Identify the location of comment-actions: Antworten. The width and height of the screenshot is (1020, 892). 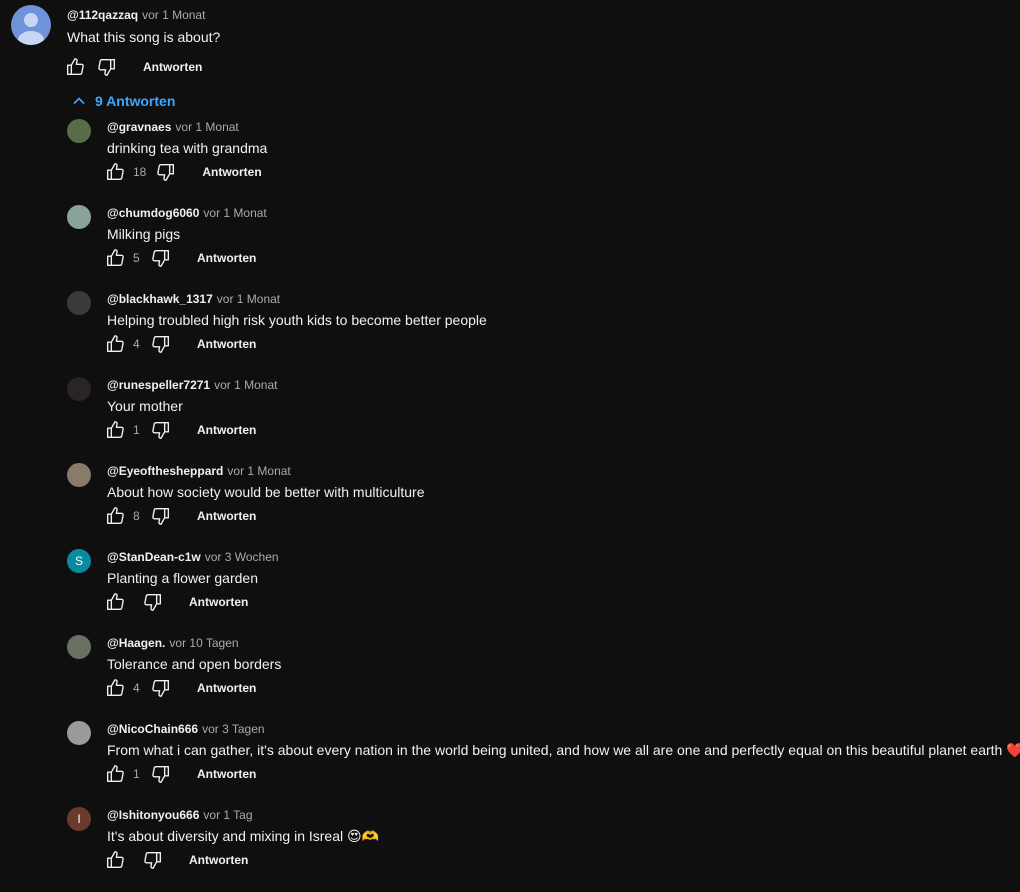
(132, 67).